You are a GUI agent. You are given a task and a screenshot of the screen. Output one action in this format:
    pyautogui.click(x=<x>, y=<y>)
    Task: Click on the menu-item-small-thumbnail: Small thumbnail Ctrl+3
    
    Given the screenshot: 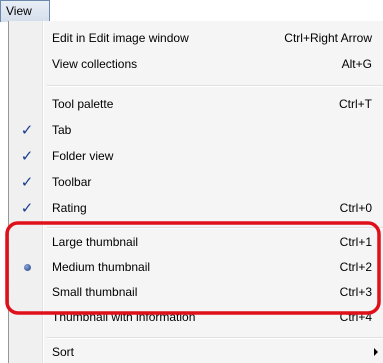 What is the action you would take?
    pyautogui.click(x=196, y=292)
    